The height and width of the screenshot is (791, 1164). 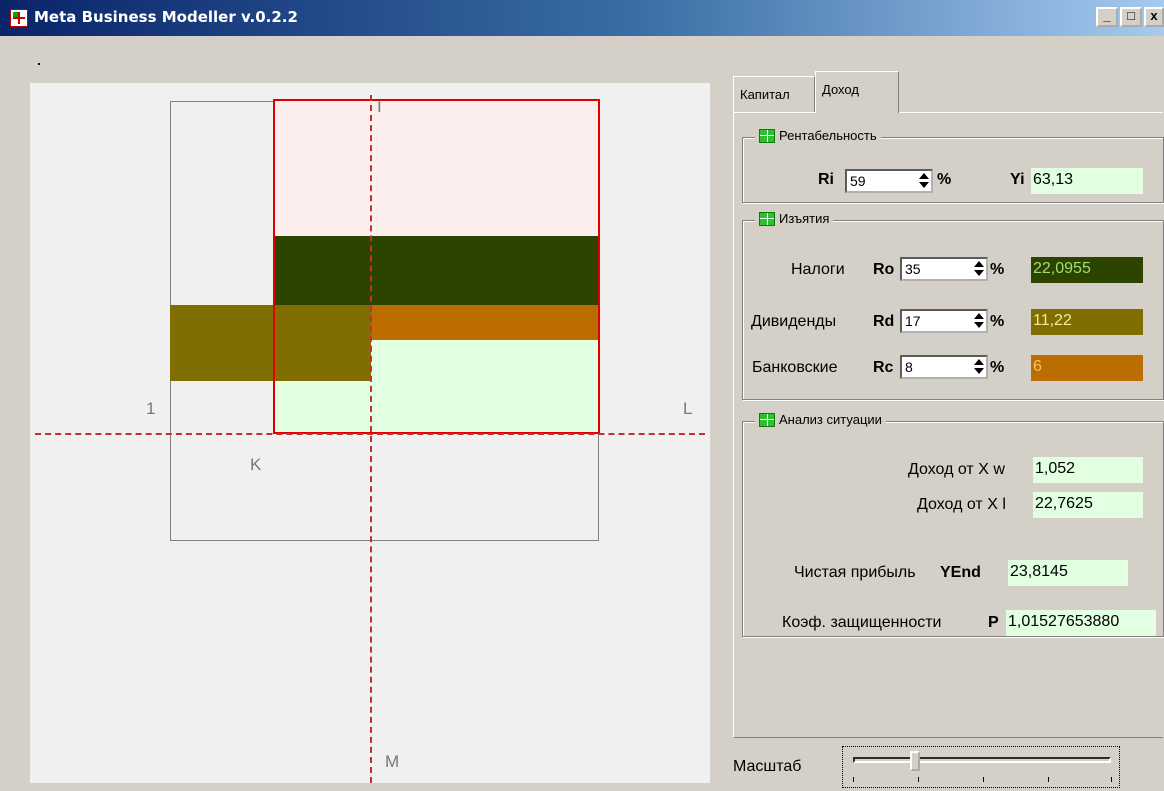 I want to click on app-icon, so click(x=19, y=18).